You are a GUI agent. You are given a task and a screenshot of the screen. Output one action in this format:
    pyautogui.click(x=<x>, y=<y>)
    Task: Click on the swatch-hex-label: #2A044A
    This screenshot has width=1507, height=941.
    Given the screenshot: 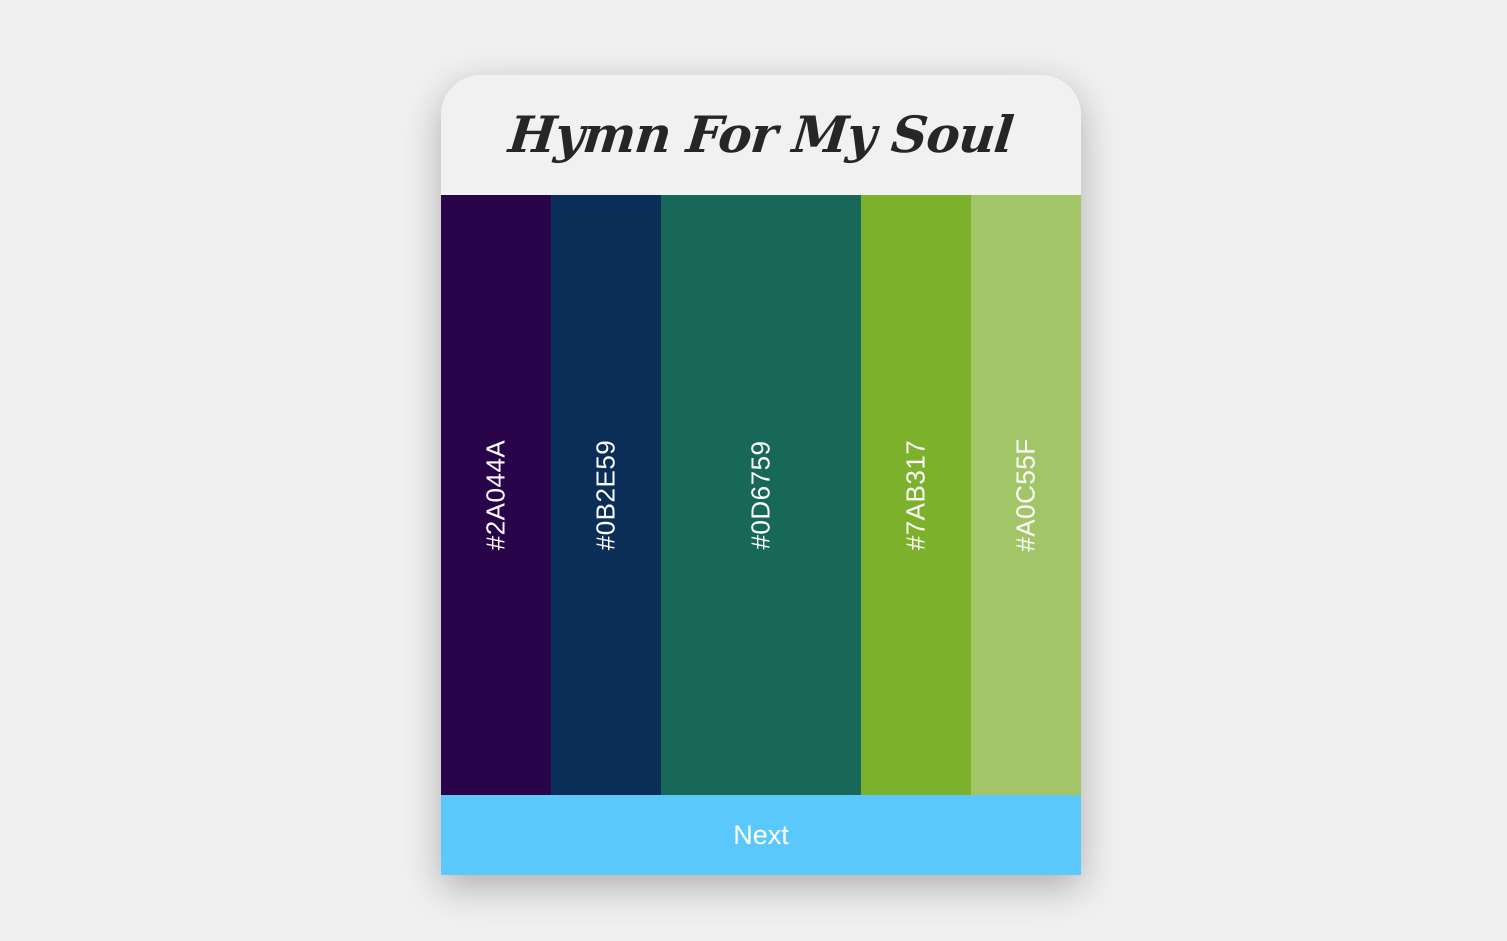 What is the action you would take?
    pyautogui.click(x=495, y=495)
    